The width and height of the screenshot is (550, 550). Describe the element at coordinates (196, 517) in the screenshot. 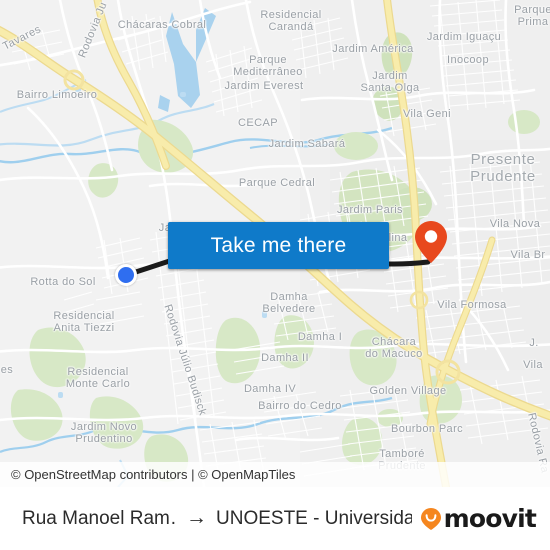

I see `arrow-right-icon: →` at that location.